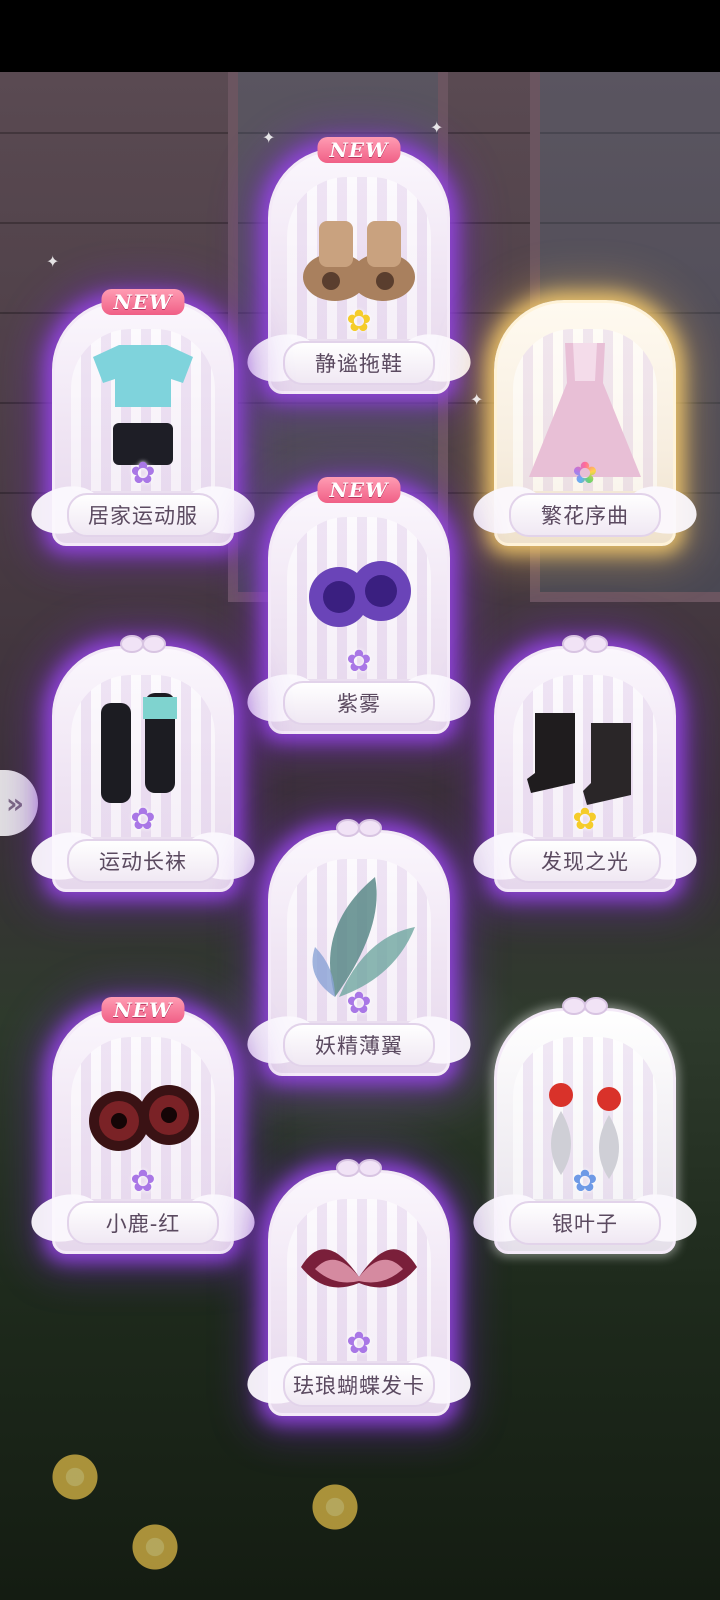 The width and height of the screenshot is (720, 1600). I want to click on reward-card-discovery-light-boots: ✿ 发现之光, so click(585, 763).